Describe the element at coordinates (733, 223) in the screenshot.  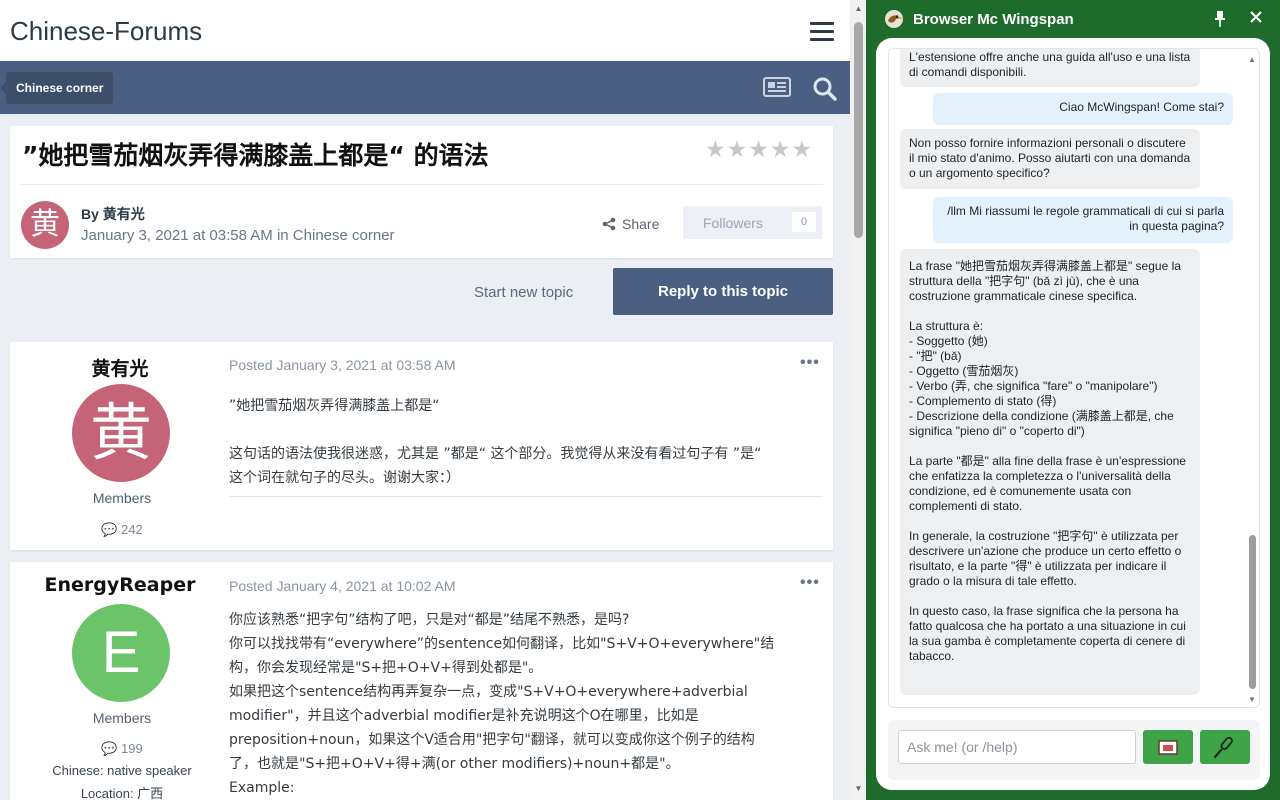
I see `followers-label: Followers` at that location.